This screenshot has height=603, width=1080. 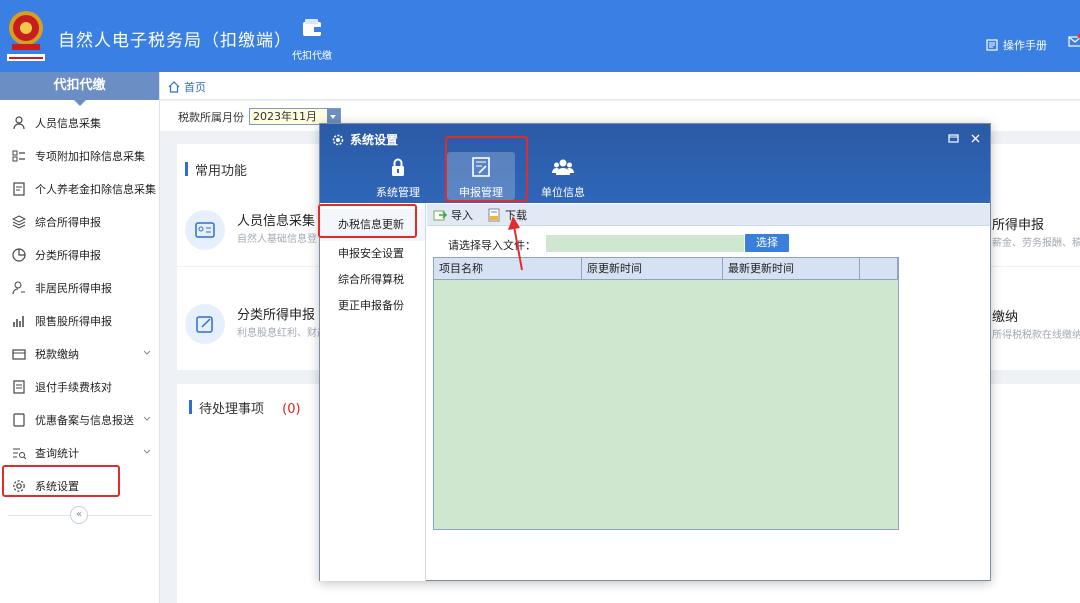 I want to click on pie-icon, so click(x=19, y=254).